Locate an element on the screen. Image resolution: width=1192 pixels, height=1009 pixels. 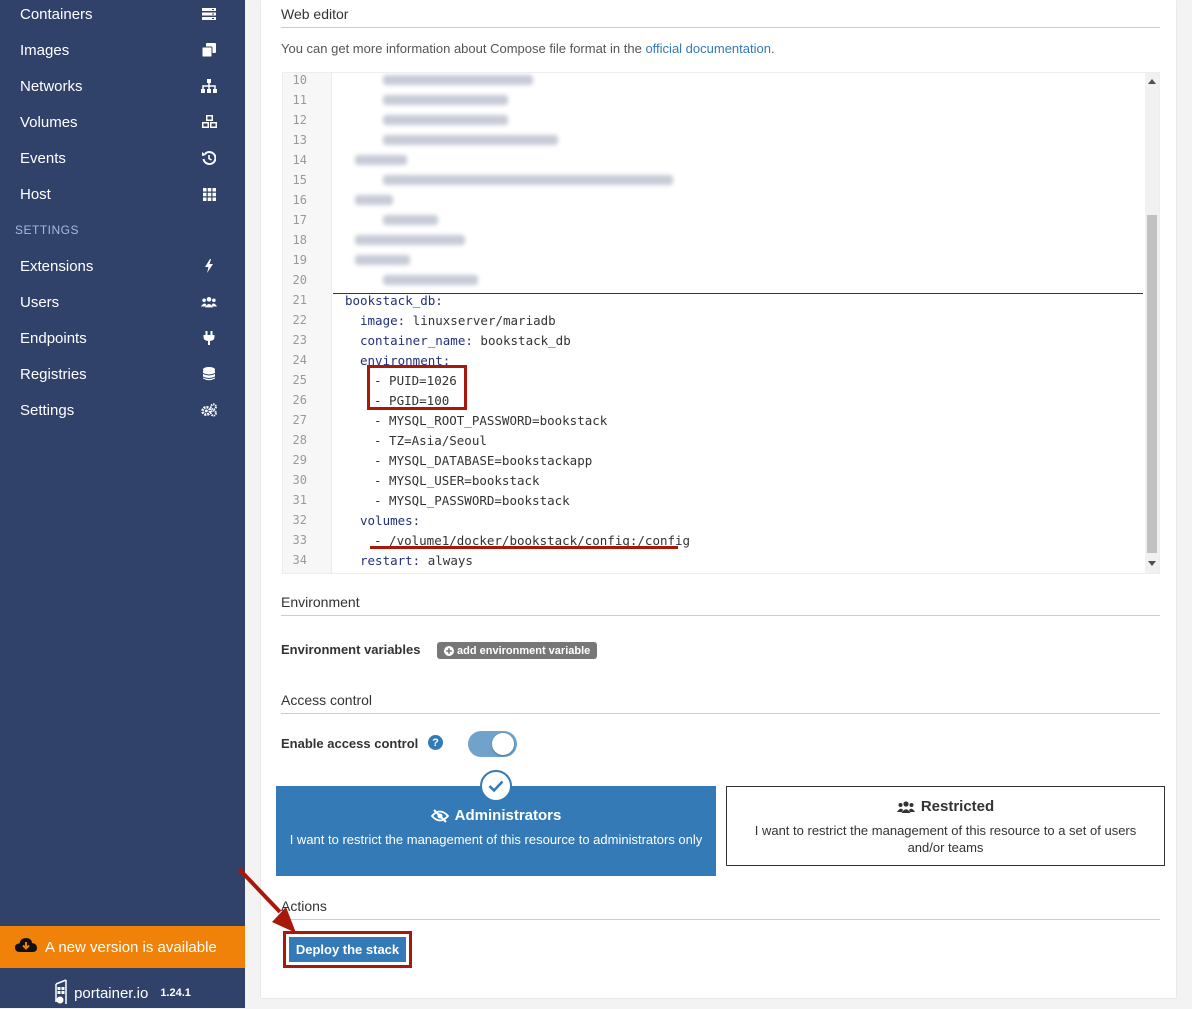
administrators-title: Administrators is located at coordinates (496, 815).